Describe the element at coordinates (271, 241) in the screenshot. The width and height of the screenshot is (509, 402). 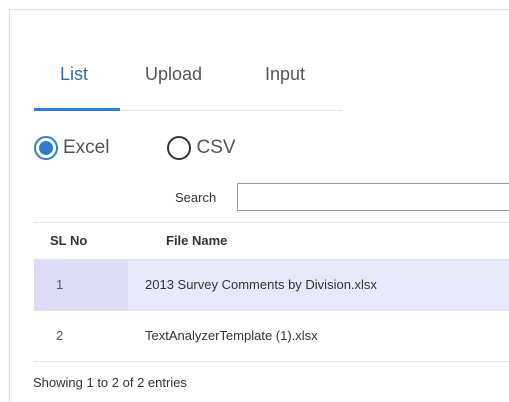
I see `table-header: SL No File Name` at that location.